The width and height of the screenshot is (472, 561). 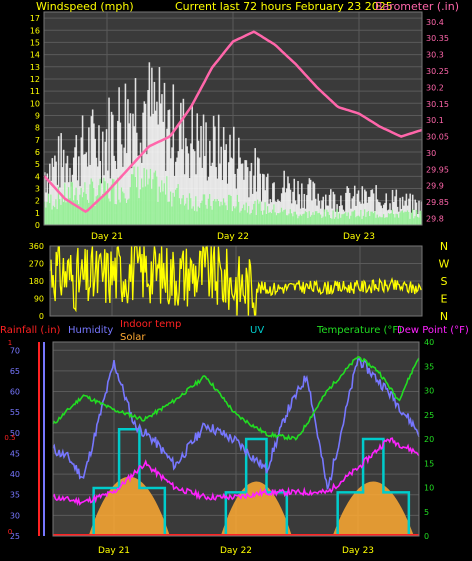 I want to click on direction-tick-label: 90, so click(x=39, y=299).